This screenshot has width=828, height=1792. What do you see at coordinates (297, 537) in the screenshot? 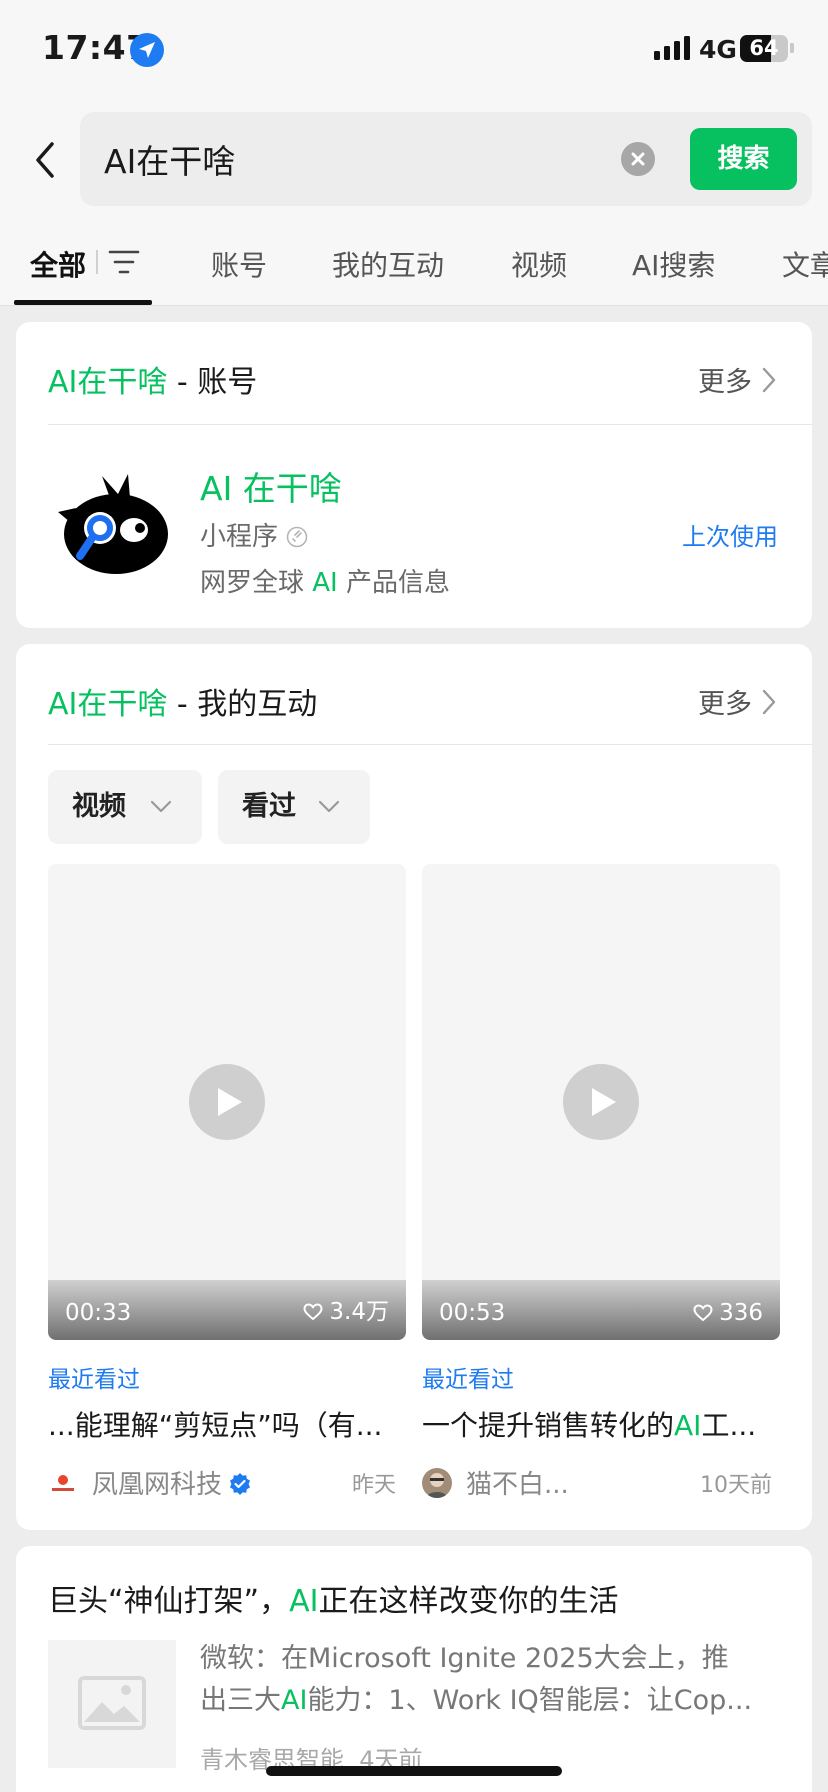
I see `link-icon` at bounding box center [297, 537].